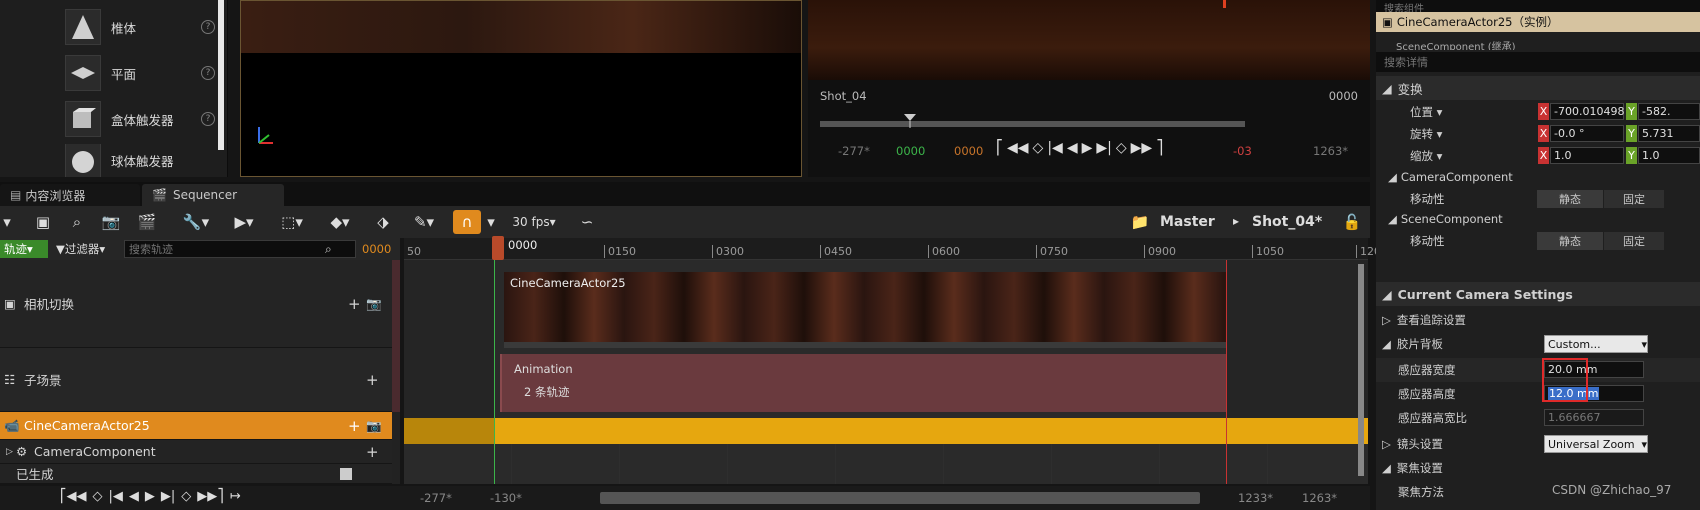 This screenshot has width=1700, height=510. What do you see at coordinates (1596, 344) in the screenshot?
I see `filmback-preset-dropdown: Custom... ▾` at bounding box center [1596, 344].